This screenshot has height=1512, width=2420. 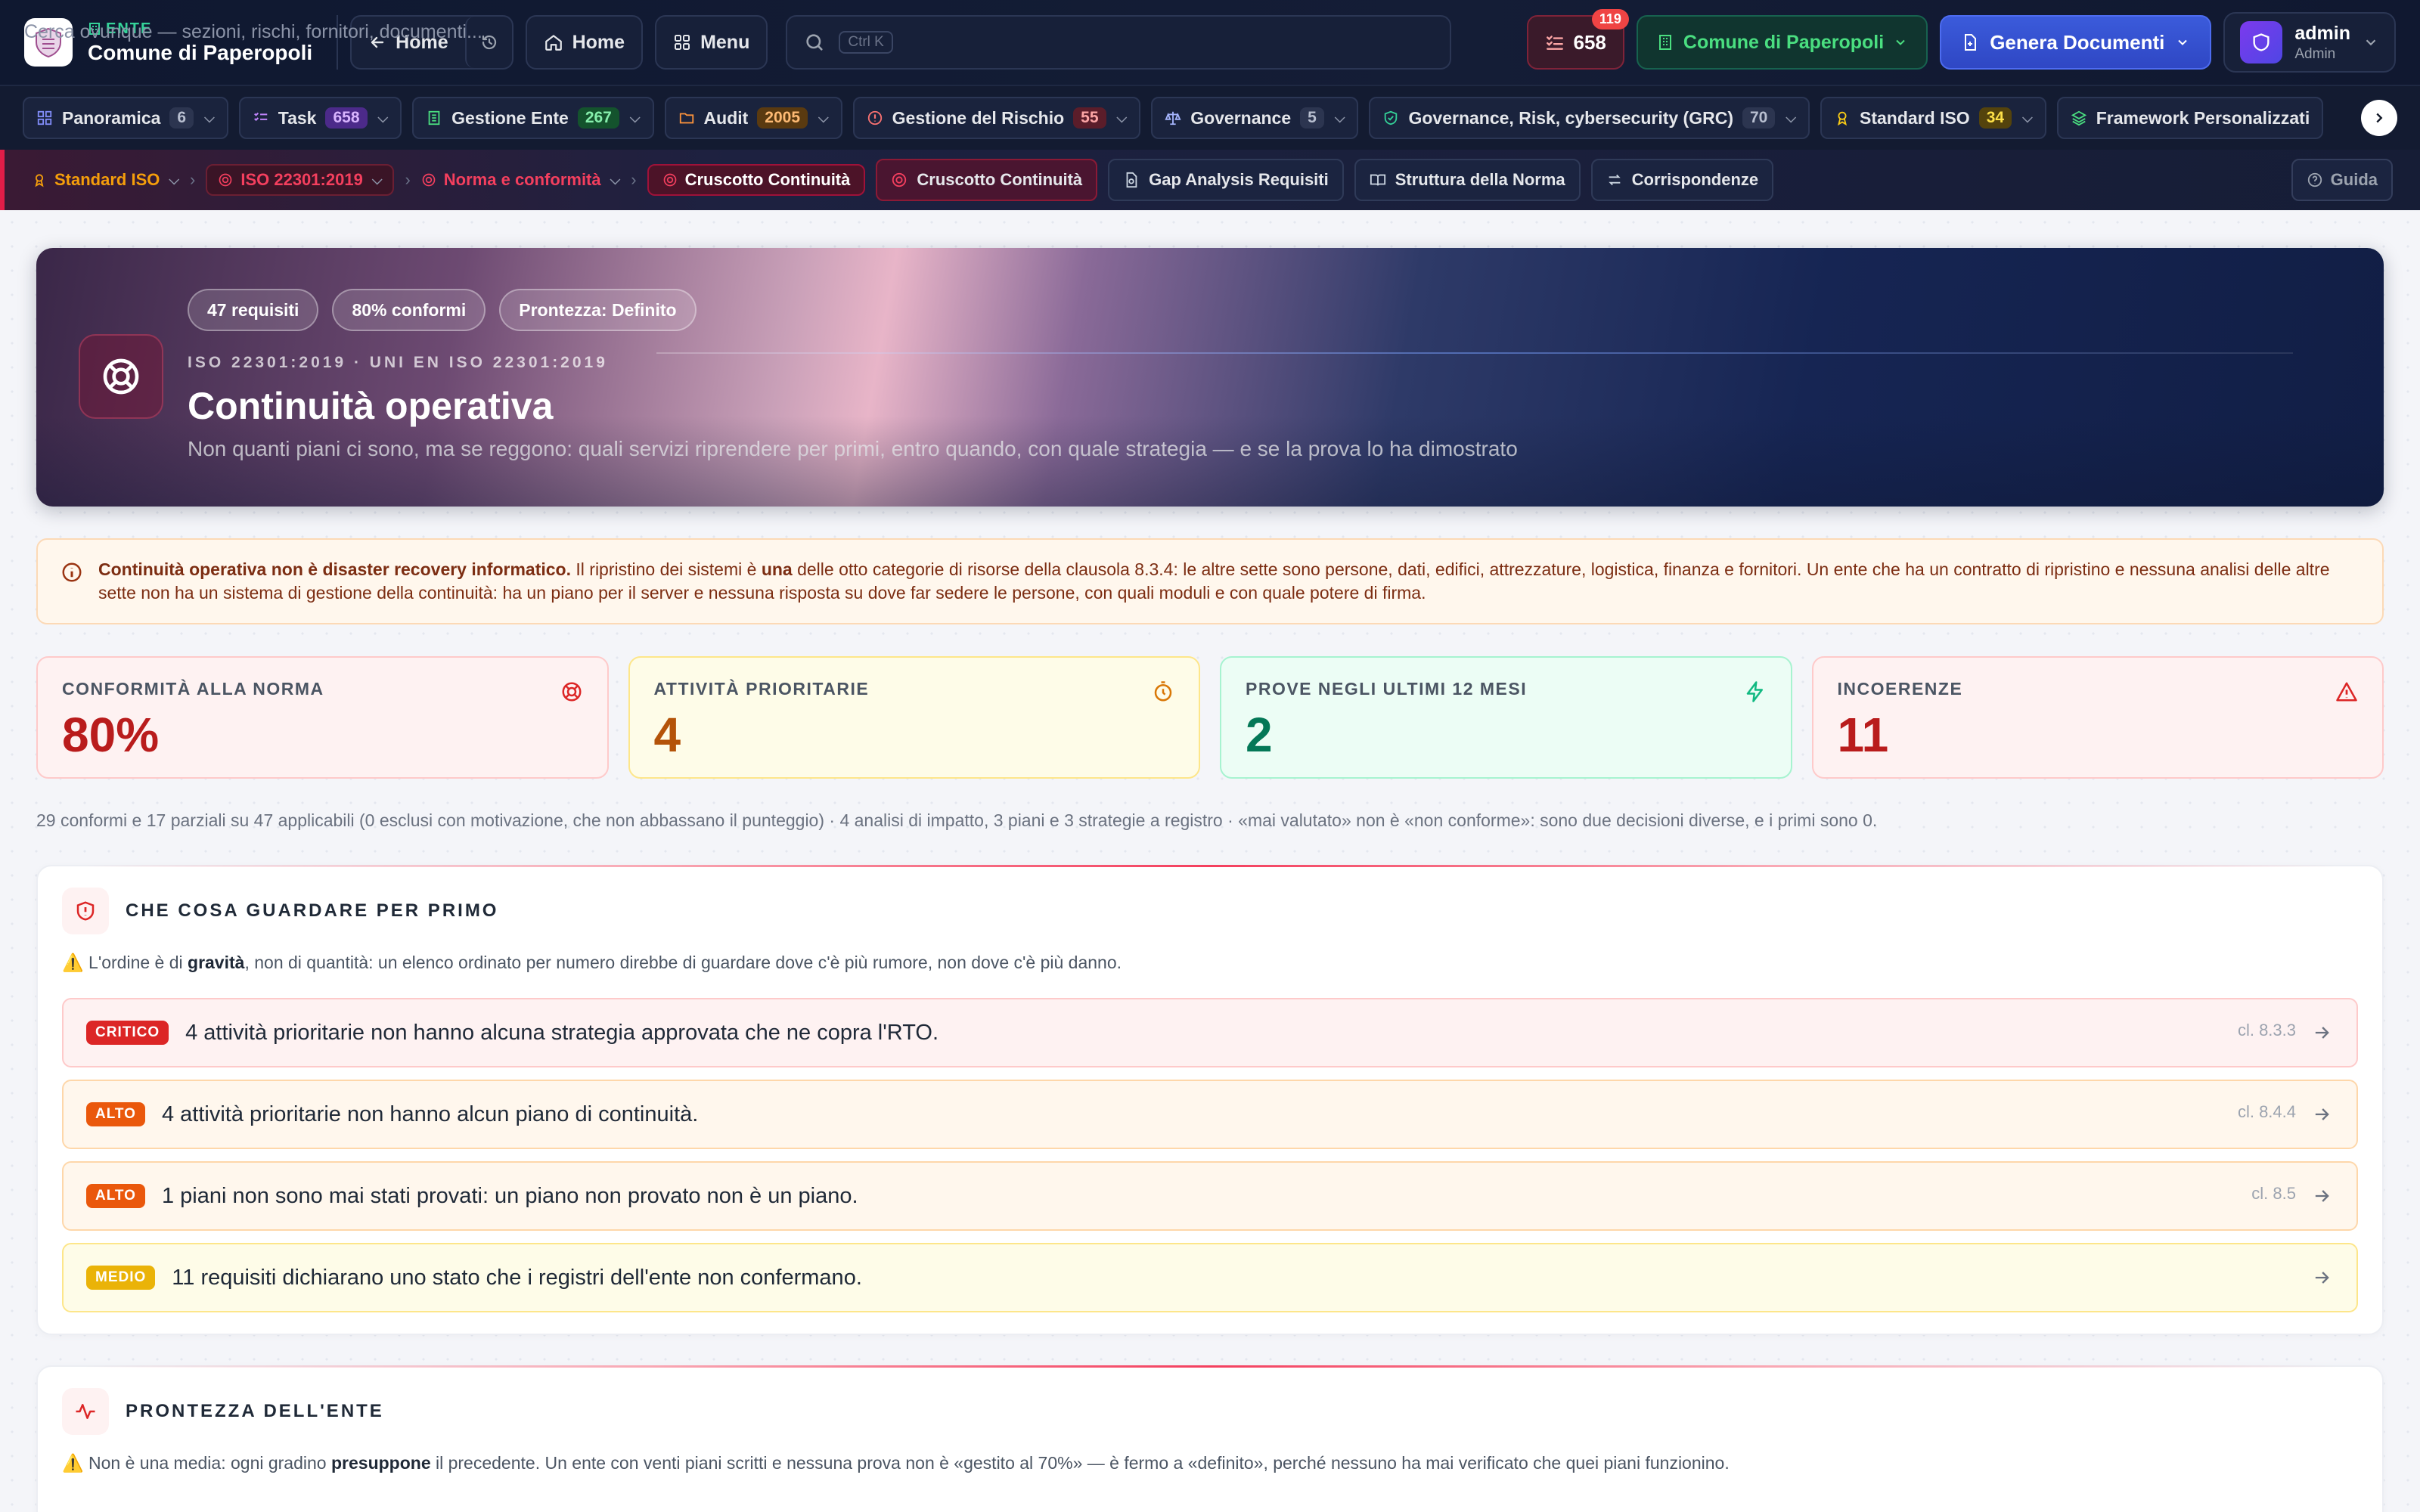 What do you see at coordinates (767, 179) in the screenshot?
I see `breadcrumb-label: Cruscotto Continuità` at bounding box center [767, 179].